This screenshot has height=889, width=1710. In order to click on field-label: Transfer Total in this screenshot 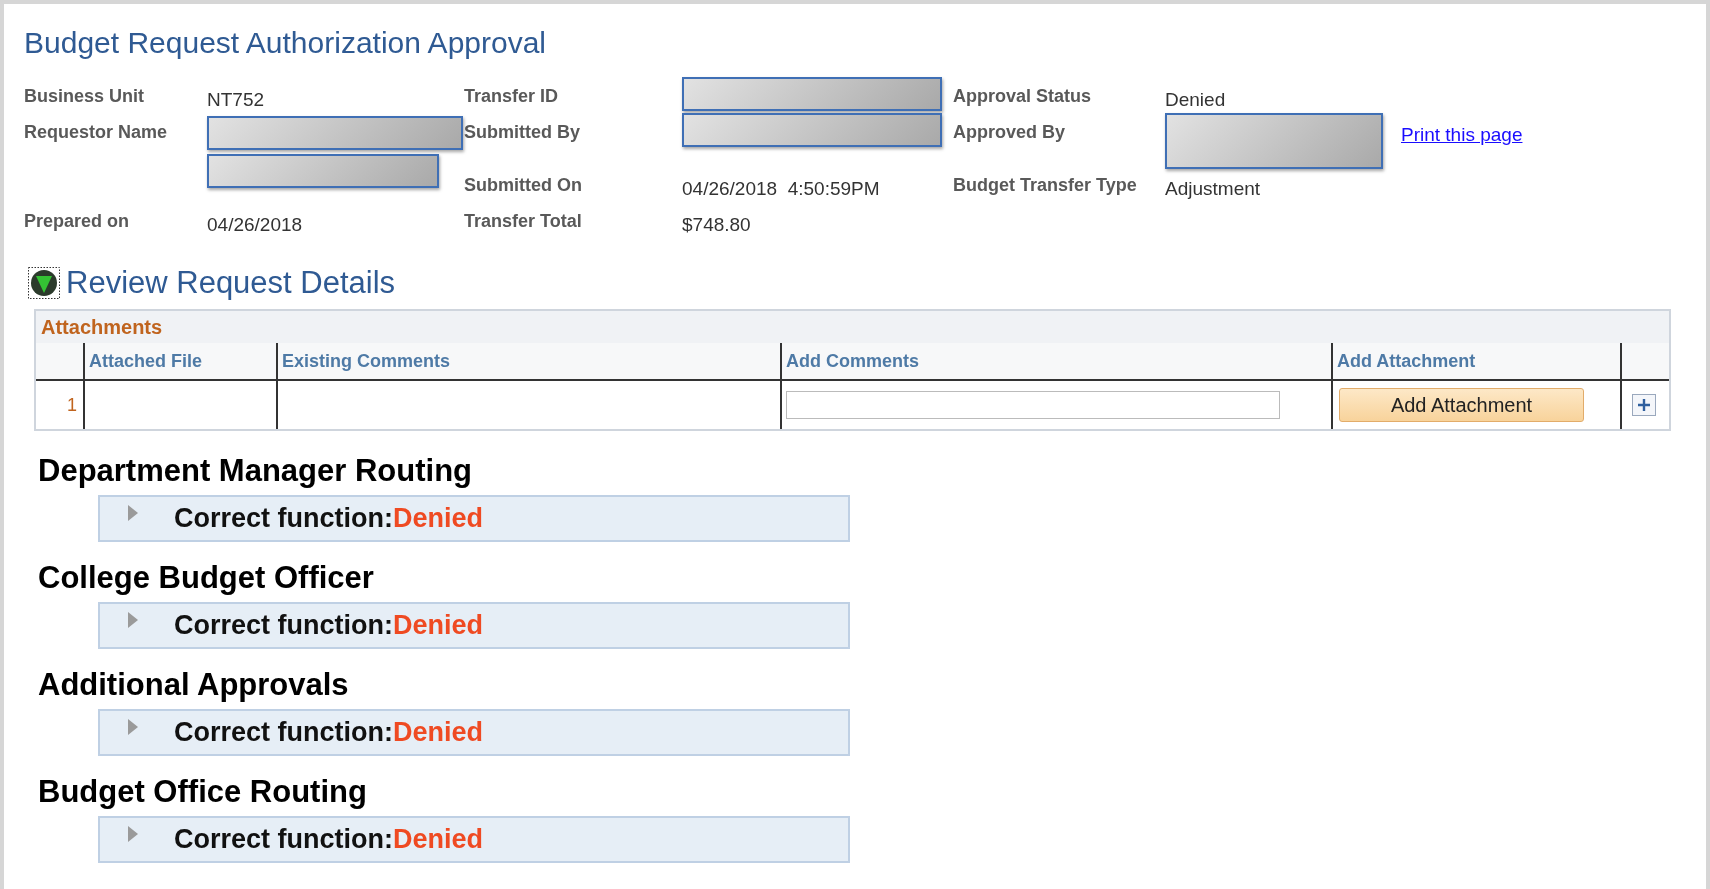, I will do `click(523, 221)`.